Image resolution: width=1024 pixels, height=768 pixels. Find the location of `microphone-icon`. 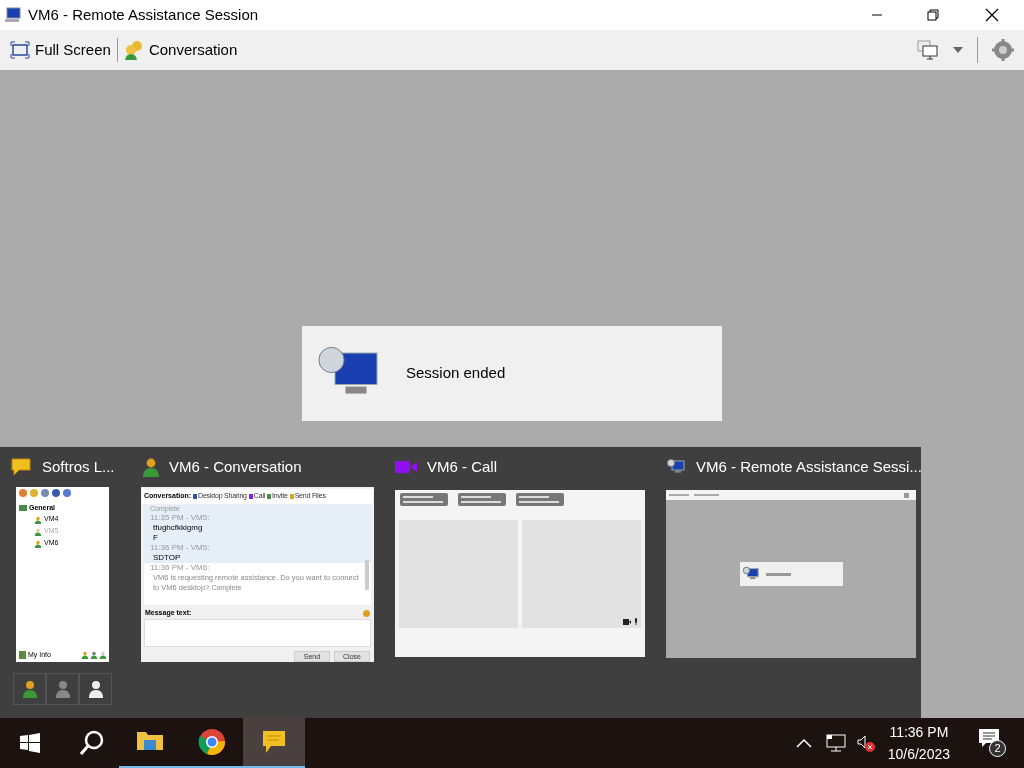

microphone-icon is located at coordinates (636, 621).